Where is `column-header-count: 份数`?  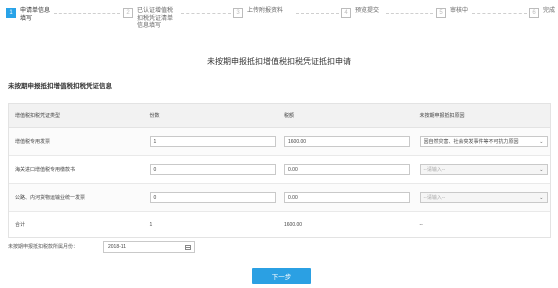
column-header-count: 份数 is located at coordinates (154, 116).